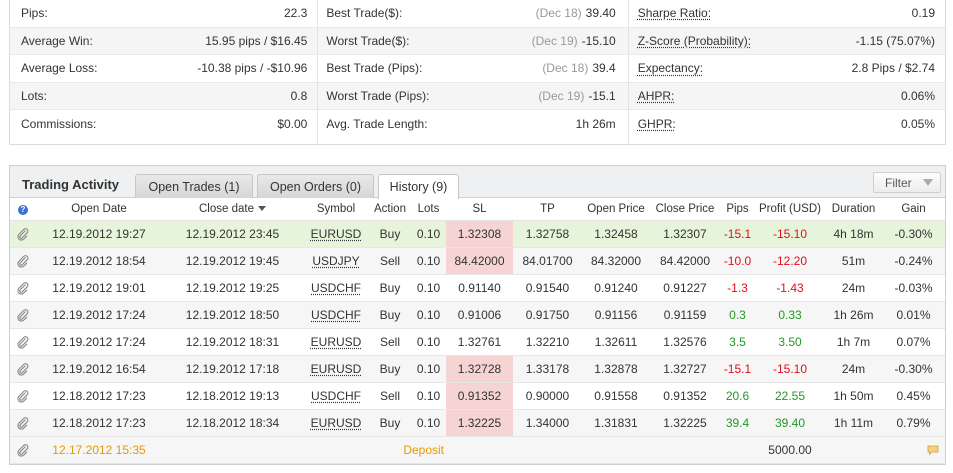  Describe the element at coordinates (737, 209) in the screenshot. I see `column-header: Pips` at that location.